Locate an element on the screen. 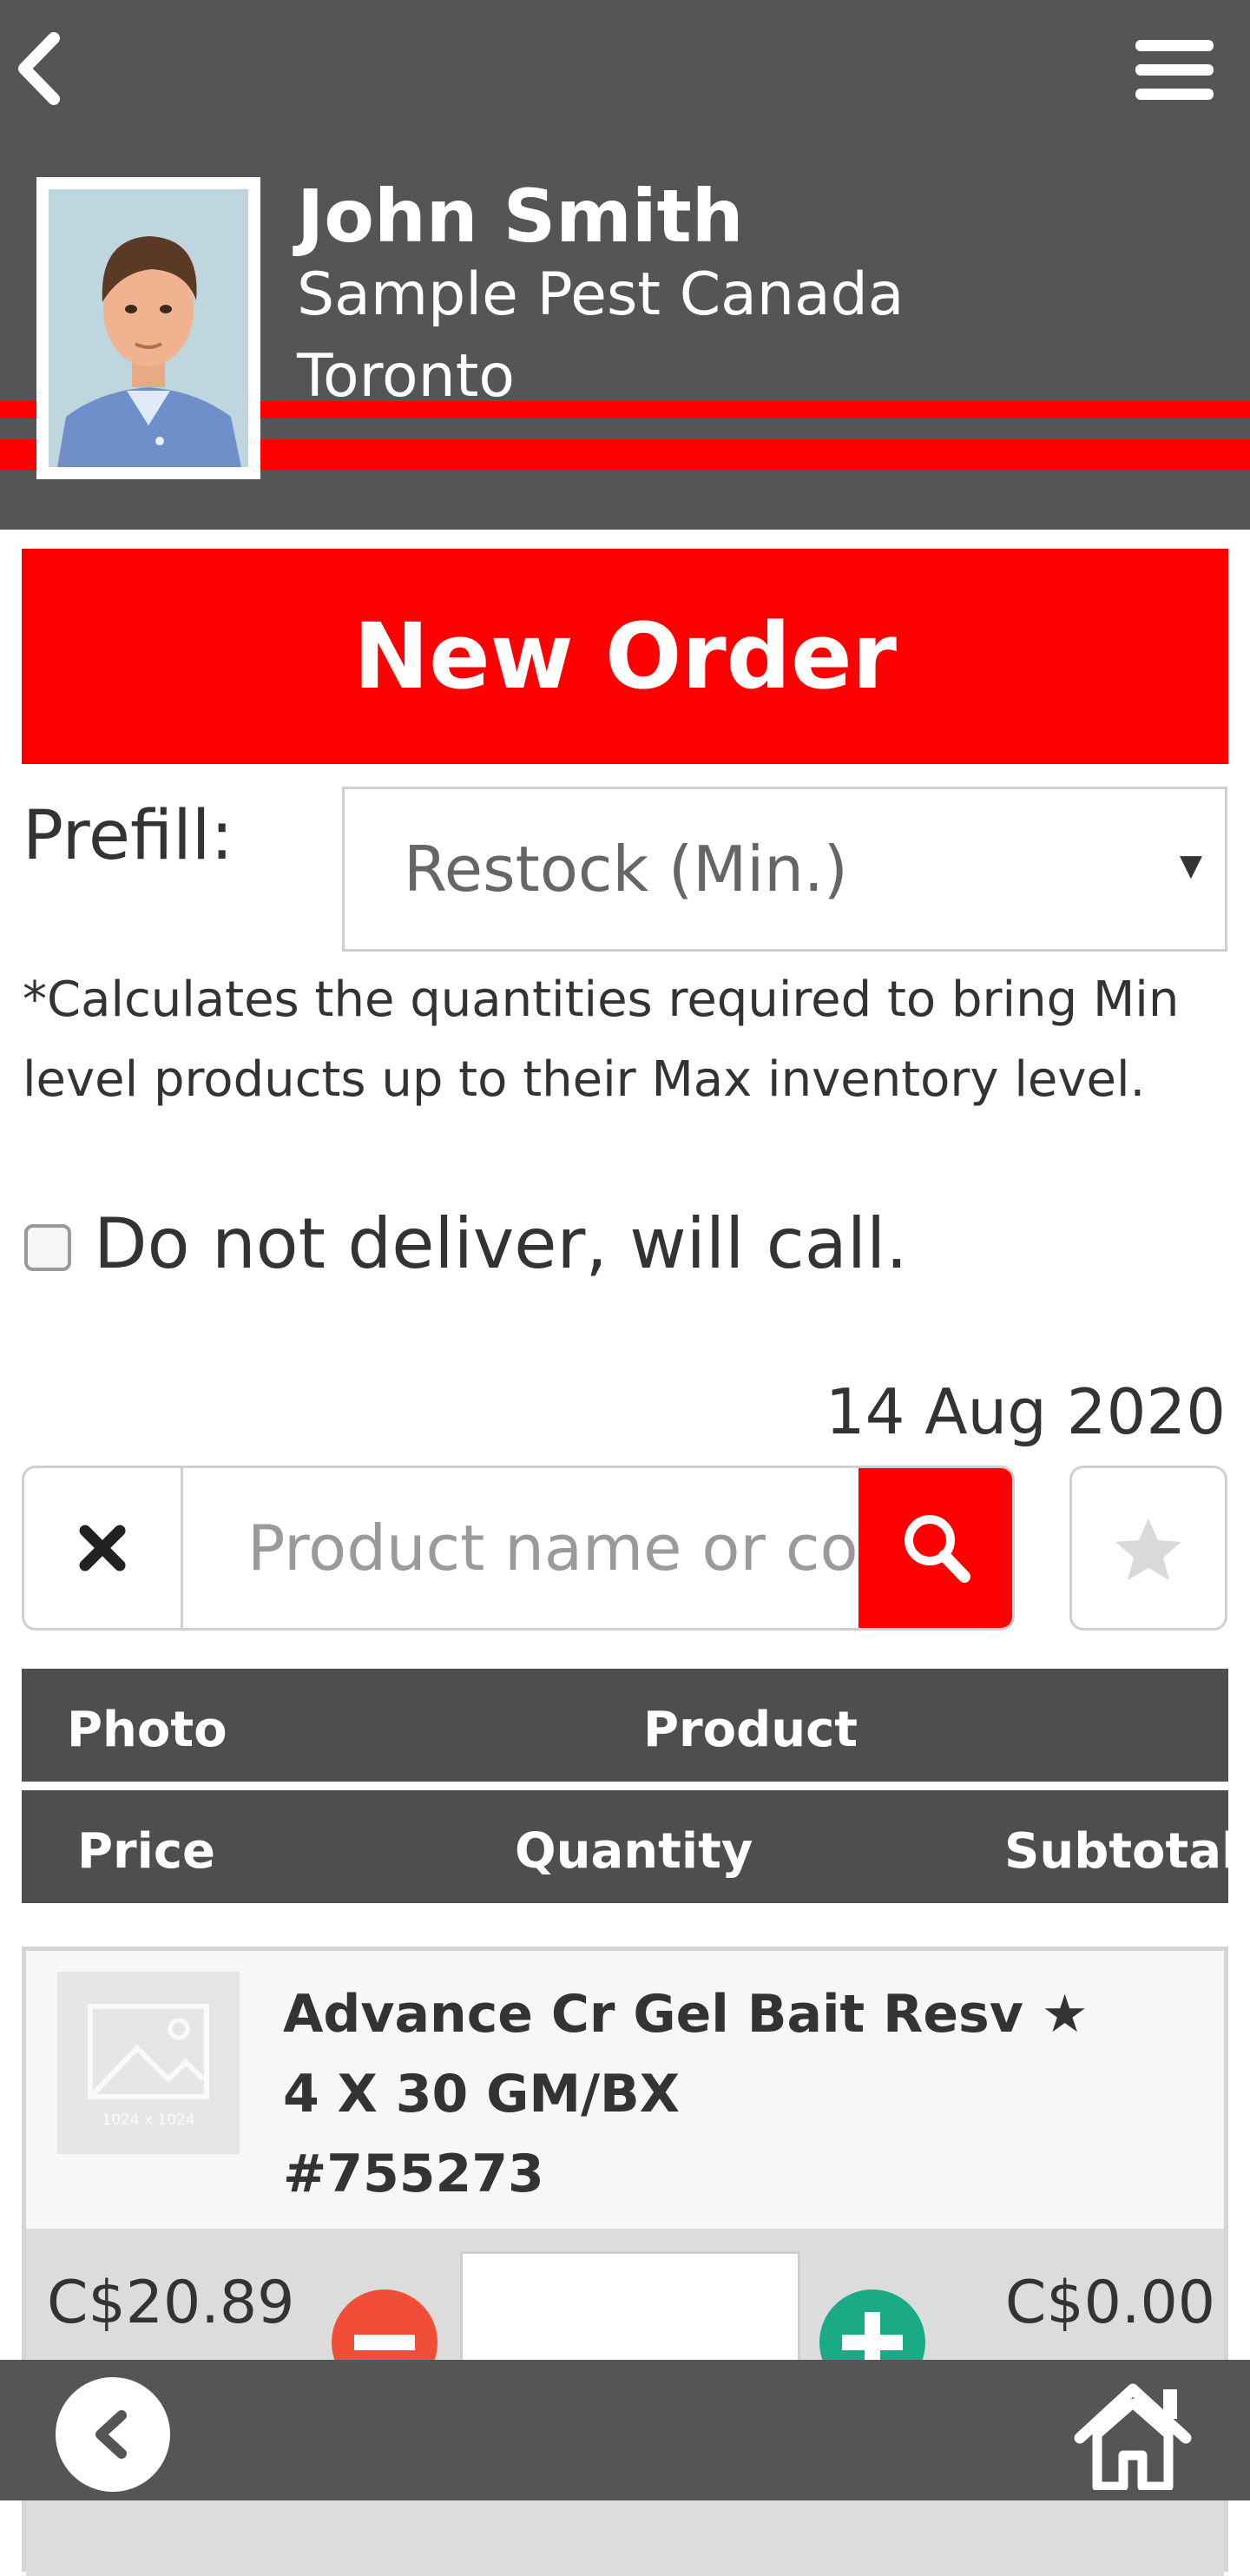 This screenshot has height=2576, width=1250. avatar is located at coordinates (148, 328).